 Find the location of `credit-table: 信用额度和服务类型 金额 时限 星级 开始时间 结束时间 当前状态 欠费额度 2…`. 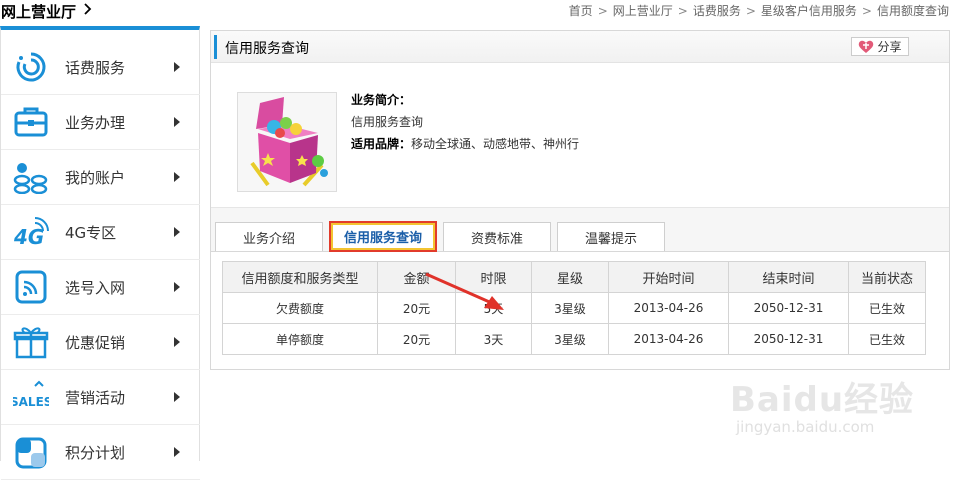

credit-table: 信用额度和服务类型 金额 时限 星级 开始时间 结束时间 当前状态 欠费额度 2… is located at coordinates (574, 308).